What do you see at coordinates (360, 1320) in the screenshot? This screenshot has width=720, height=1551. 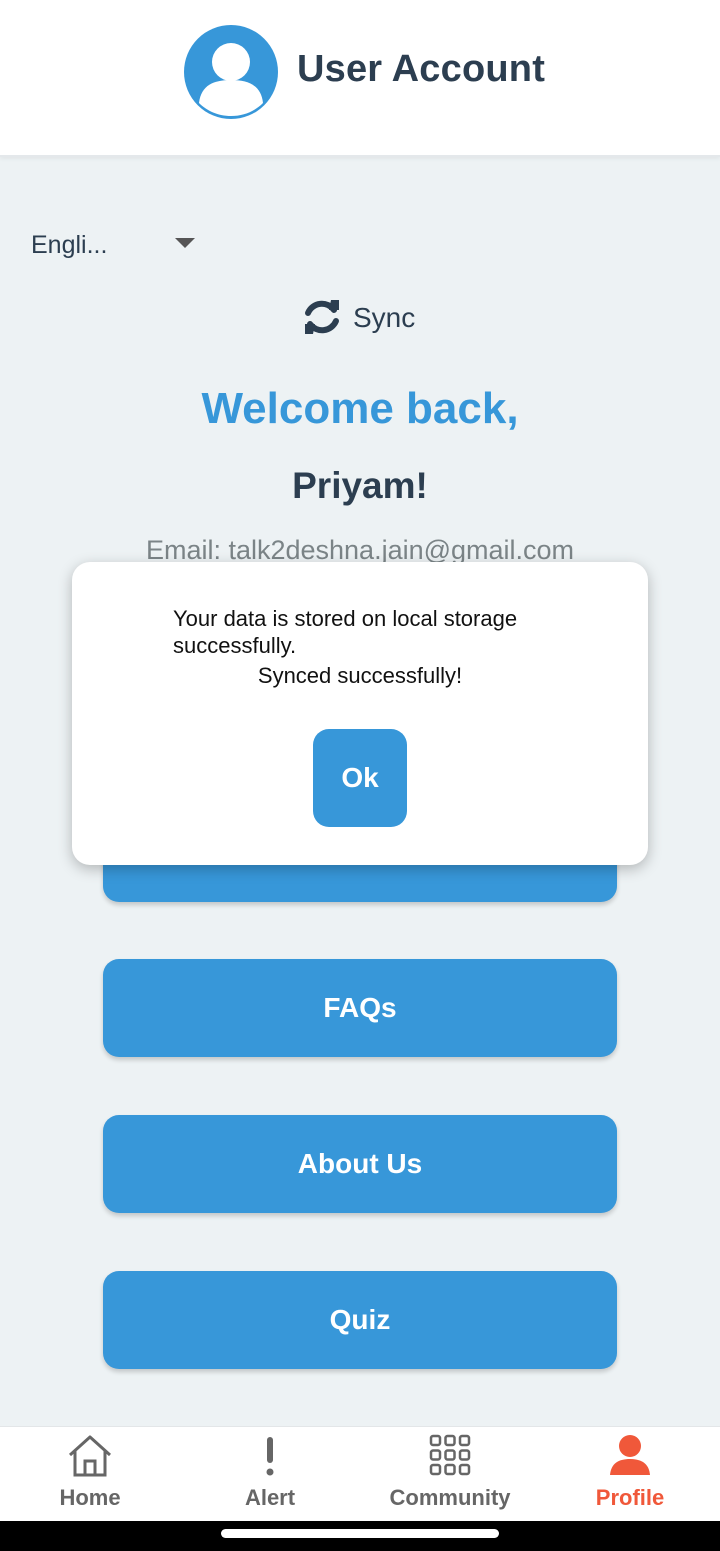 I see `quiz-button: Quiz` at bounding box center [360, 1320].